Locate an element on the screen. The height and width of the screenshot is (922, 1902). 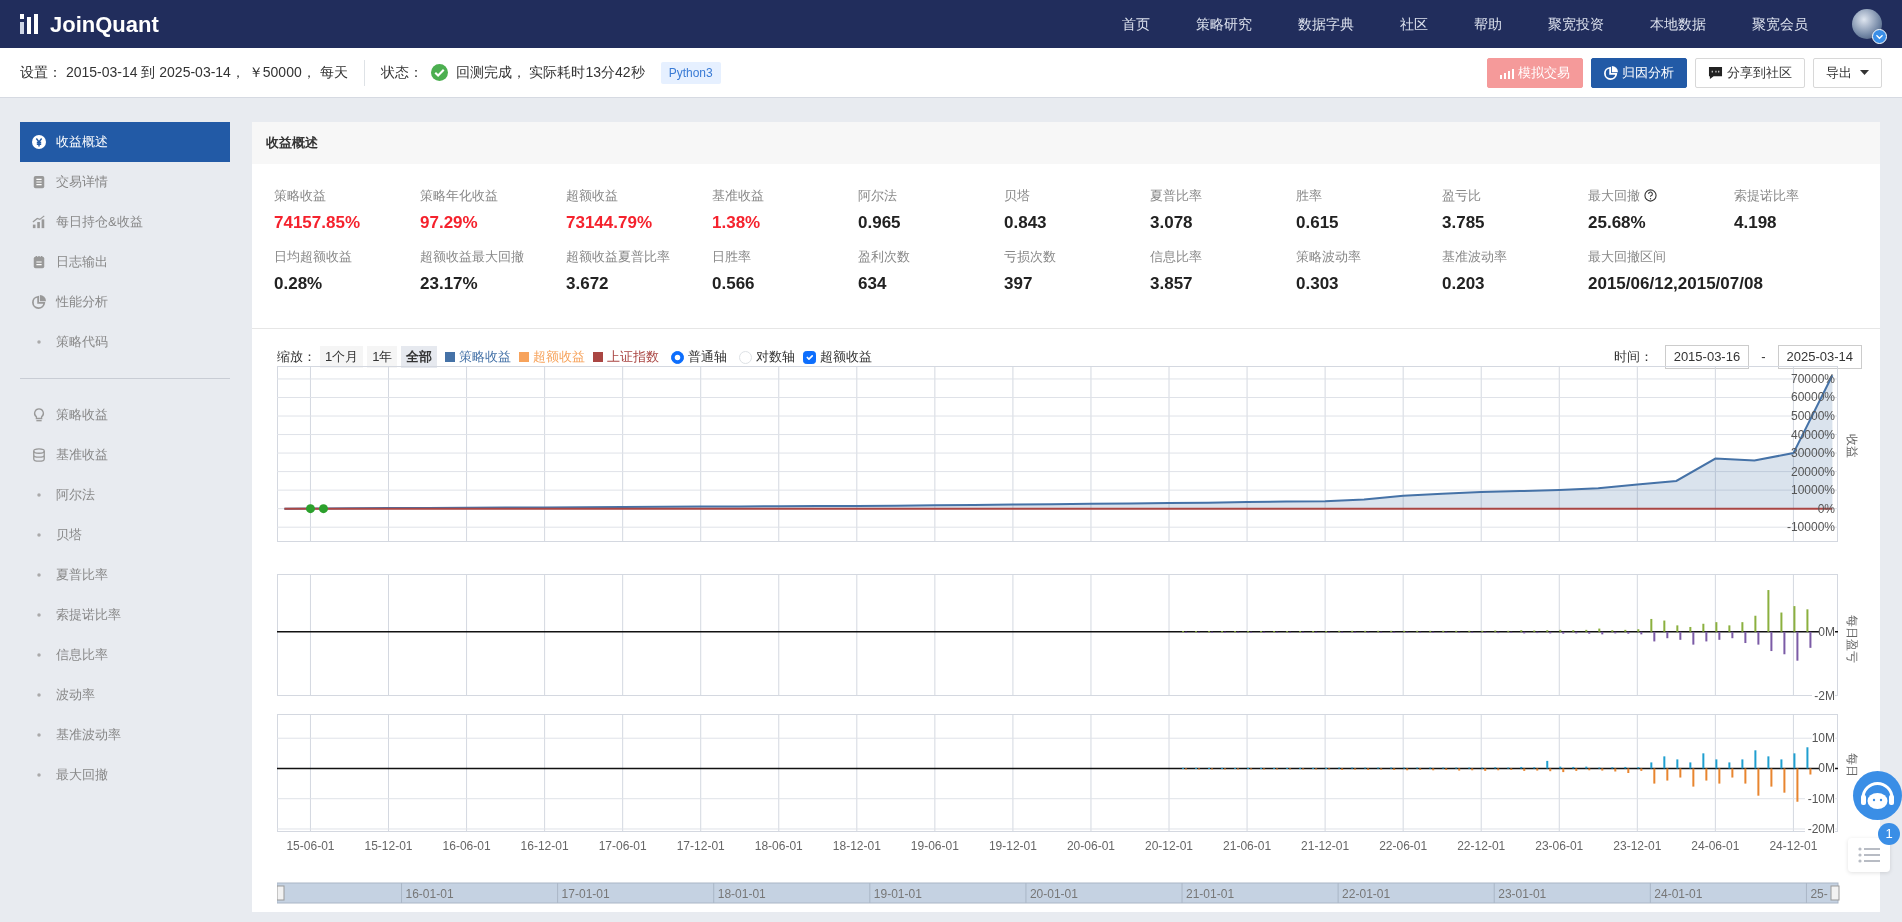
metric-label: 超额收益最大回撤 is located at coordinates (472, 257).